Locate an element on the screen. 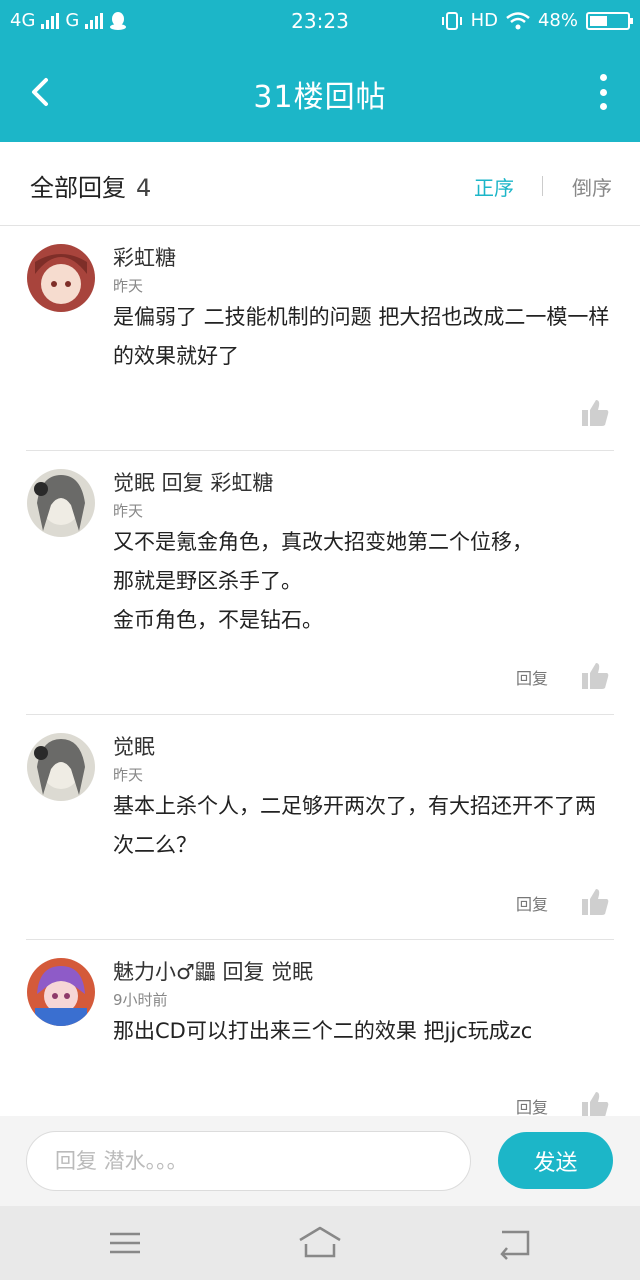  reply-content-line: 那就是野区杀手了。 is located at coordinates (207, 581).